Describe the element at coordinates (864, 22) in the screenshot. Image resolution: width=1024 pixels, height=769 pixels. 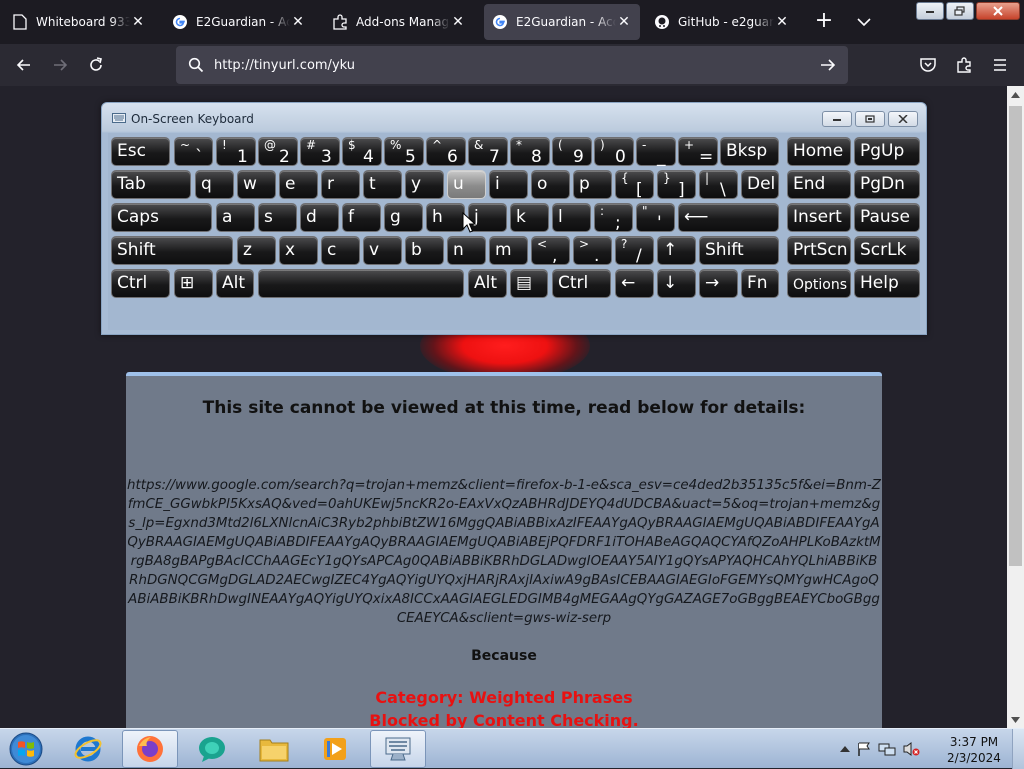
I see `list-all-tabs-button` at that location.